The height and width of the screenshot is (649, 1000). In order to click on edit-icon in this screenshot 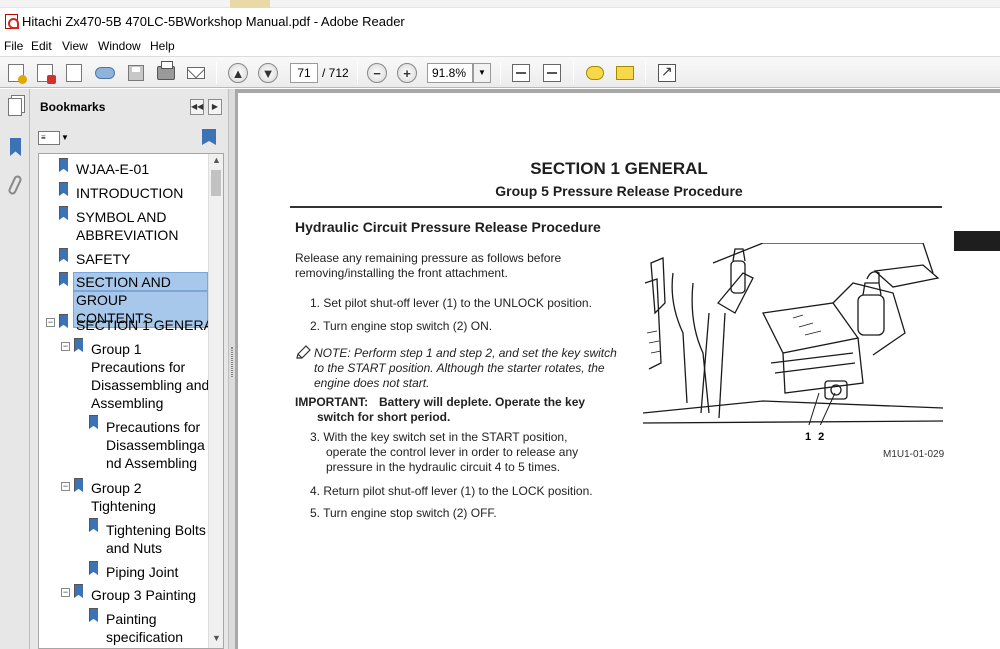, I will do `click(74, 73)`.